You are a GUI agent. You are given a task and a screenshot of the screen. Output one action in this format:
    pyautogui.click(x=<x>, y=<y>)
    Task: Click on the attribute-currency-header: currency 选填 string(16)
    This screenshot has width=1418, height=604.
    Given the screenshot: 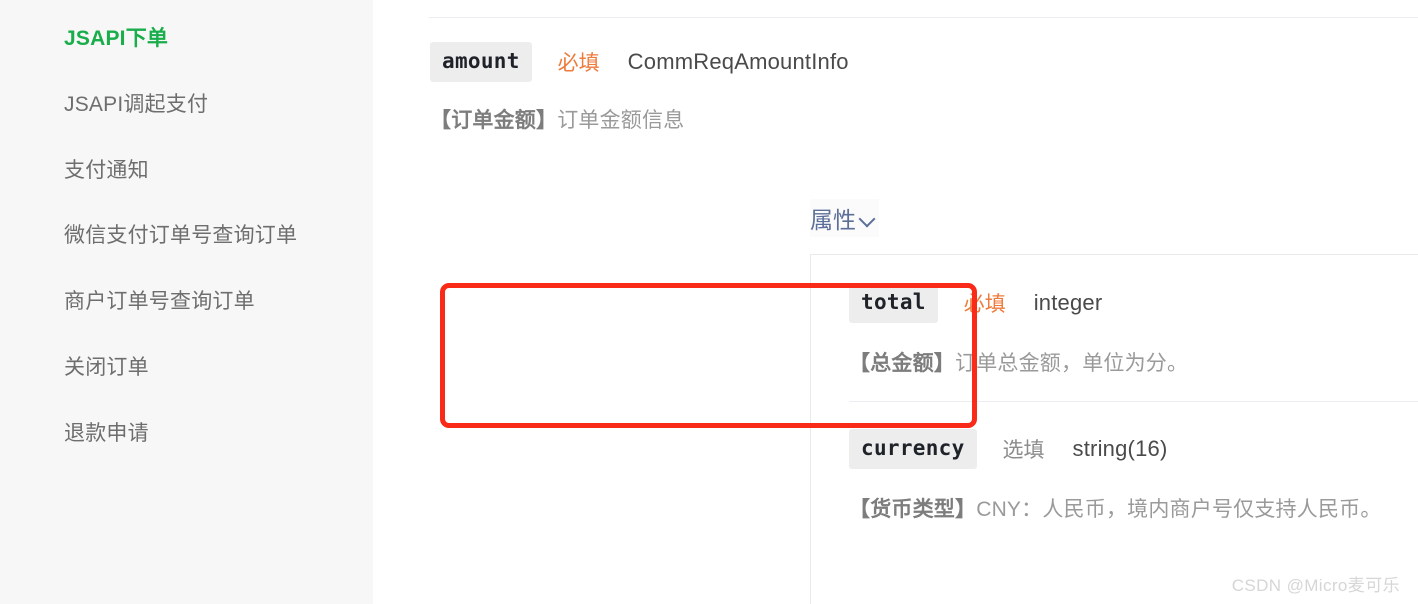 What is the action you would take?
    pyautogui.click(x=1133, y=449)
    